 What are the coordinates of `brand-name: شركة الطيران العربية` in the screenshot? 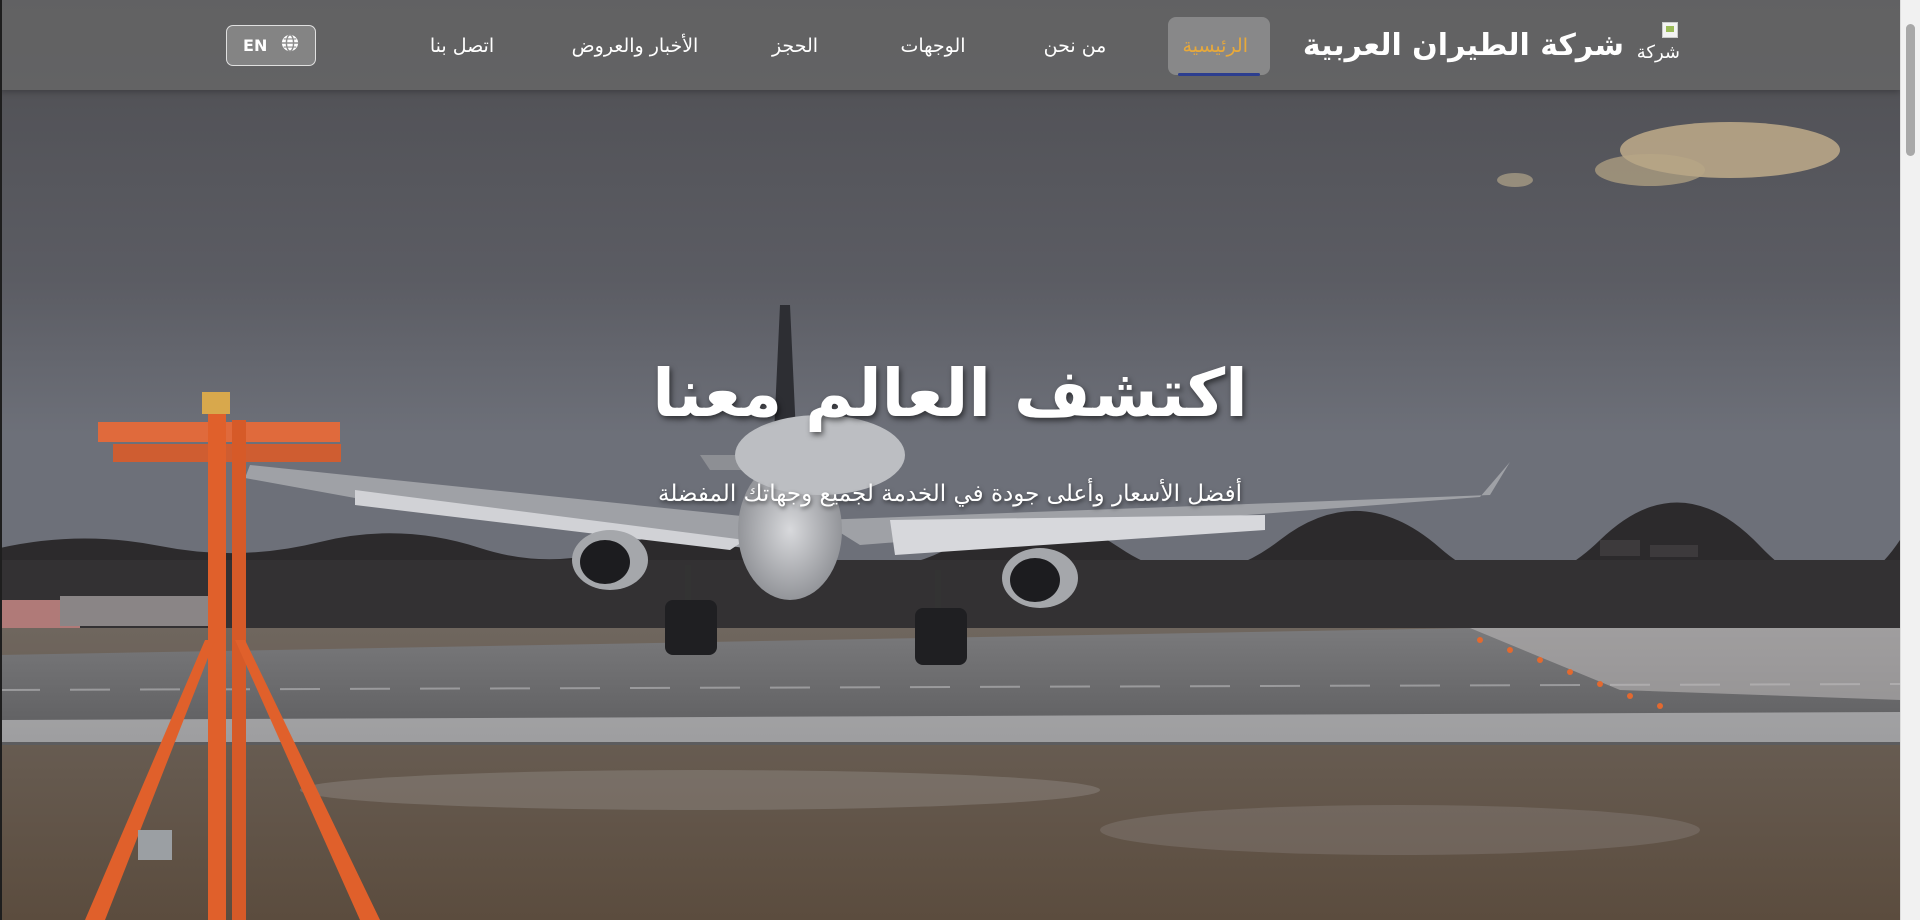 It's located at (1463, 45).